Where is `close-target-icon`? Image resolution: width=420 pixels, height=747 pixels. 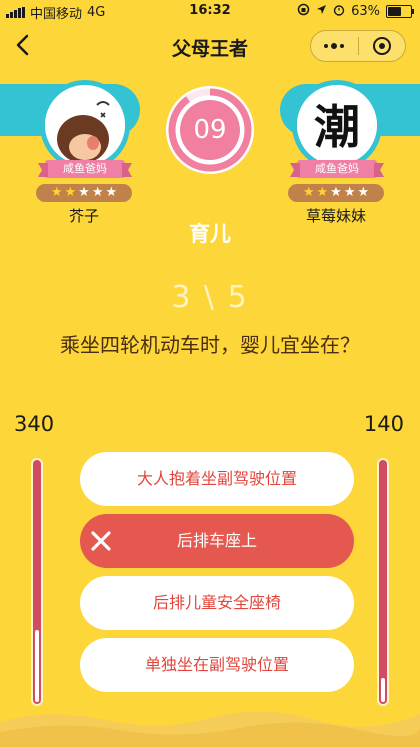
close-target-icon is located at coordinates (381, 46).